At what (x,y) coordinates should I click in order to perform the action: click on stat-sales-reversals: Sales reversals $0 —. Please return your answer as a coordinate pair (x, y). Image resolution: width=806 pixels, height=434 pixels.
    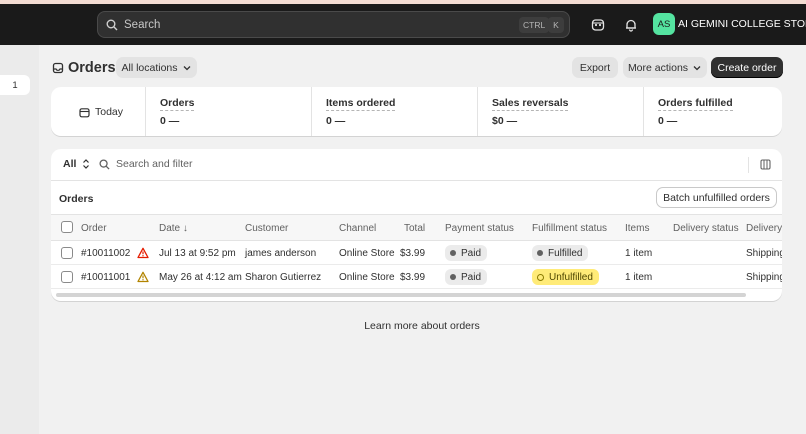
    Looking at the image, I should click on (560, 111).